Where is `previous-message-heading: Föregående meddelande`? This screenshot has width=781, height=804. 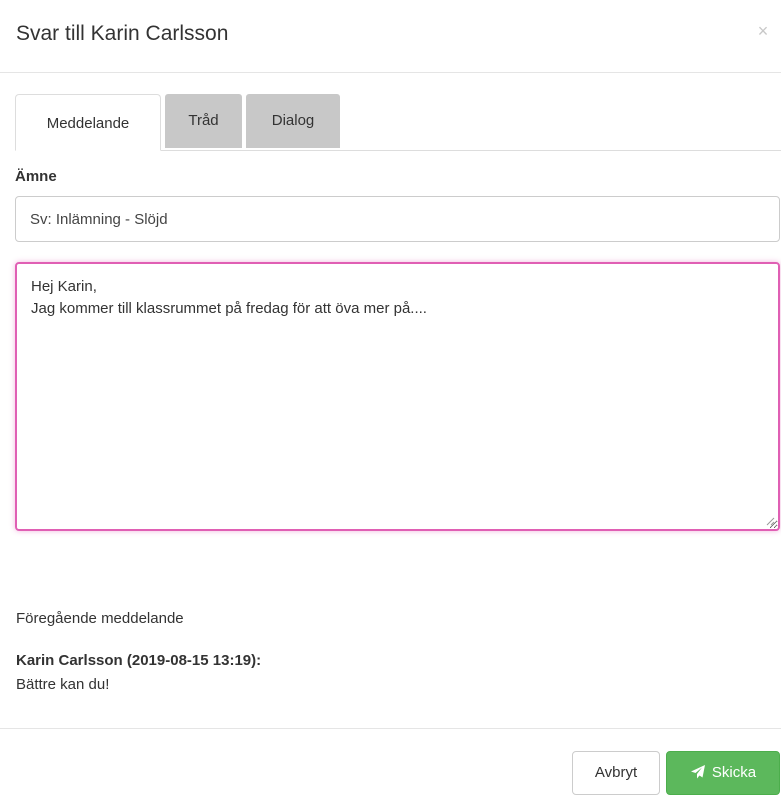 previous-message-heading: Föregående meddelande is located at coordinates (100, 618).